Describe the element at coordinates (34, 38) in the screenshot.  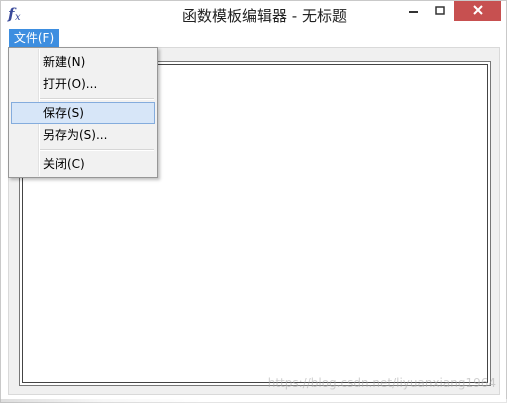
I see `menu-file: 文件(F)` at that location.